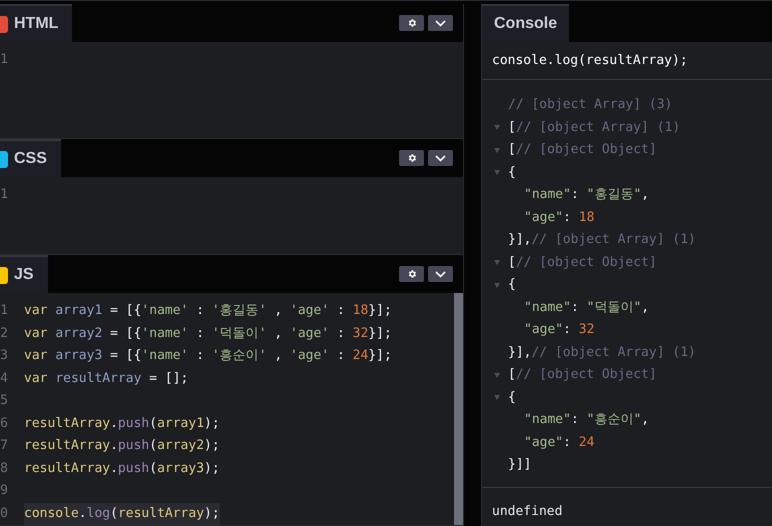  Describe the element at coordinates (122, 446) in the screenshot. I see `code-line: resultArray.push(array2);` at that location.